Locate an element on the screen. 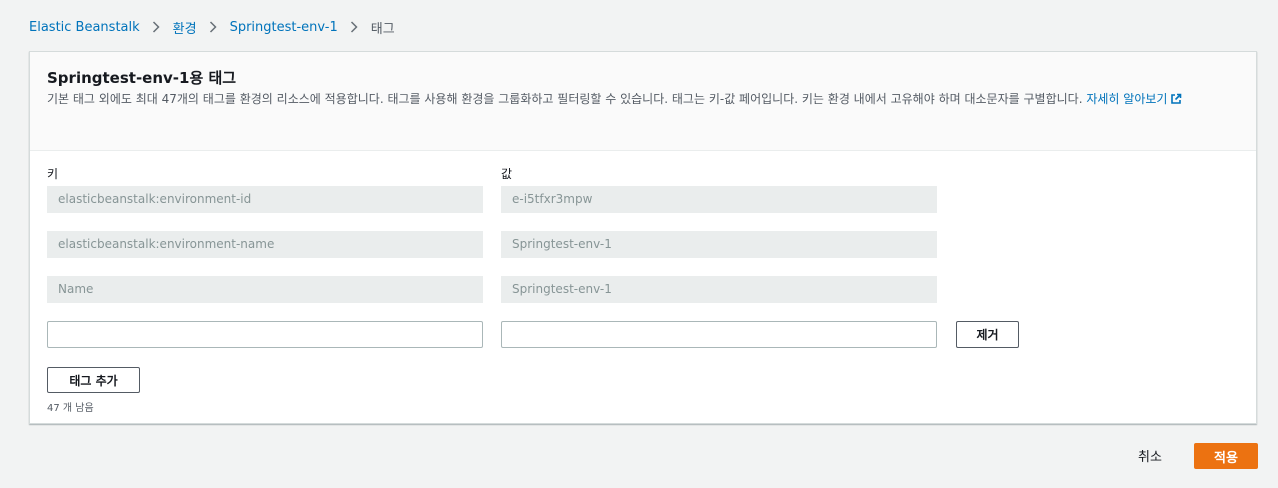 This screenshot has height=488, width=1278. new-tag-key-input is located at coordinates (265, 334).